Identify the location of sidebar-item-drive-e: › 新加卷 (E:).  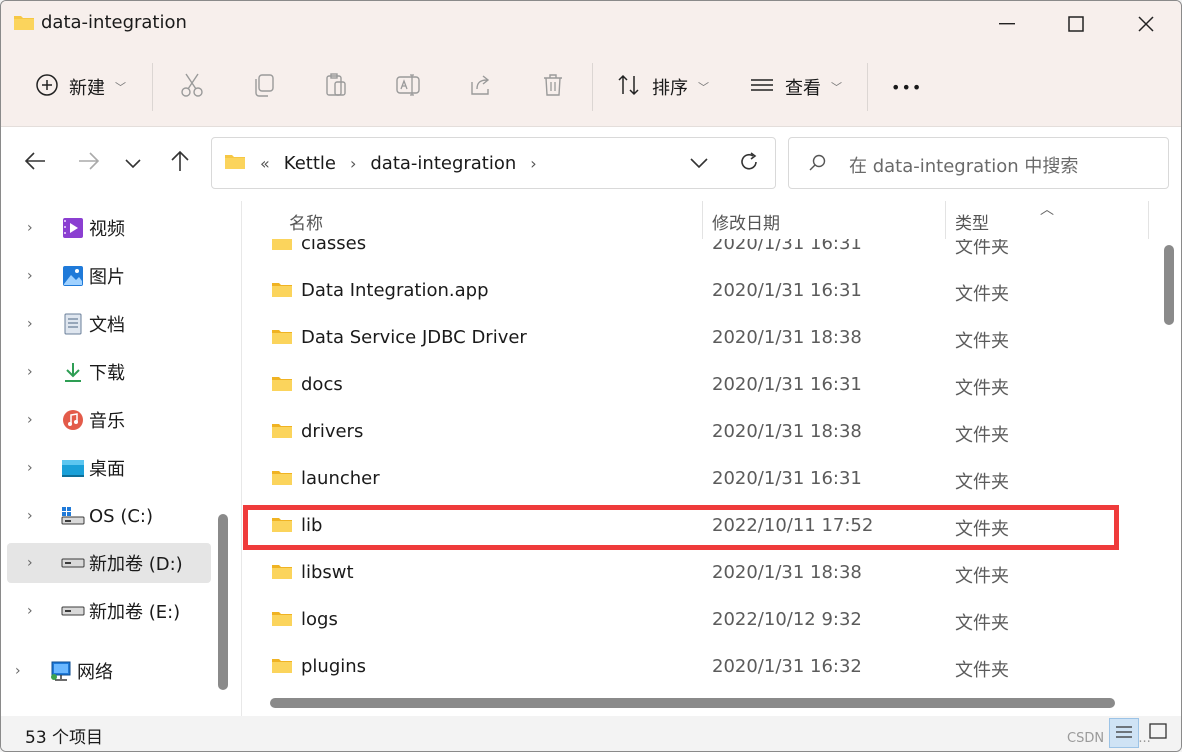
(109, 611).